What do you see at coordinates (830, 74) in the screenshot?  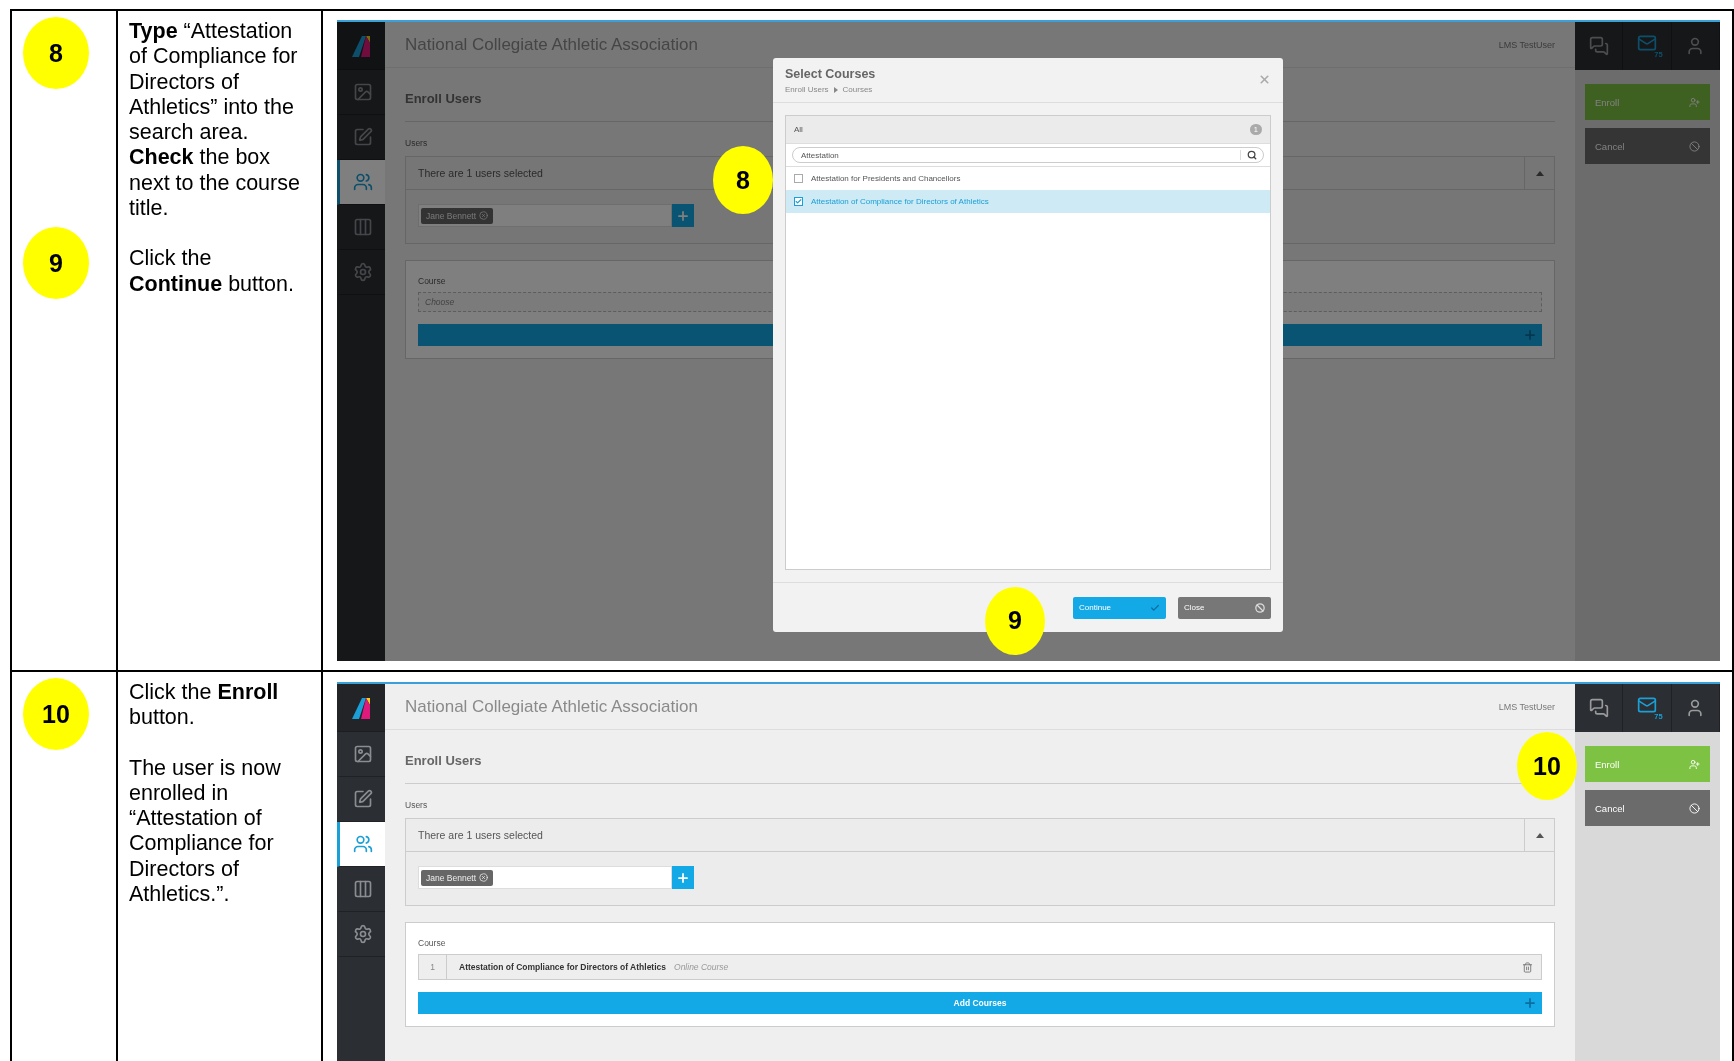 I see `dialog-title: Select Courses` at bounding box center [830, 74].